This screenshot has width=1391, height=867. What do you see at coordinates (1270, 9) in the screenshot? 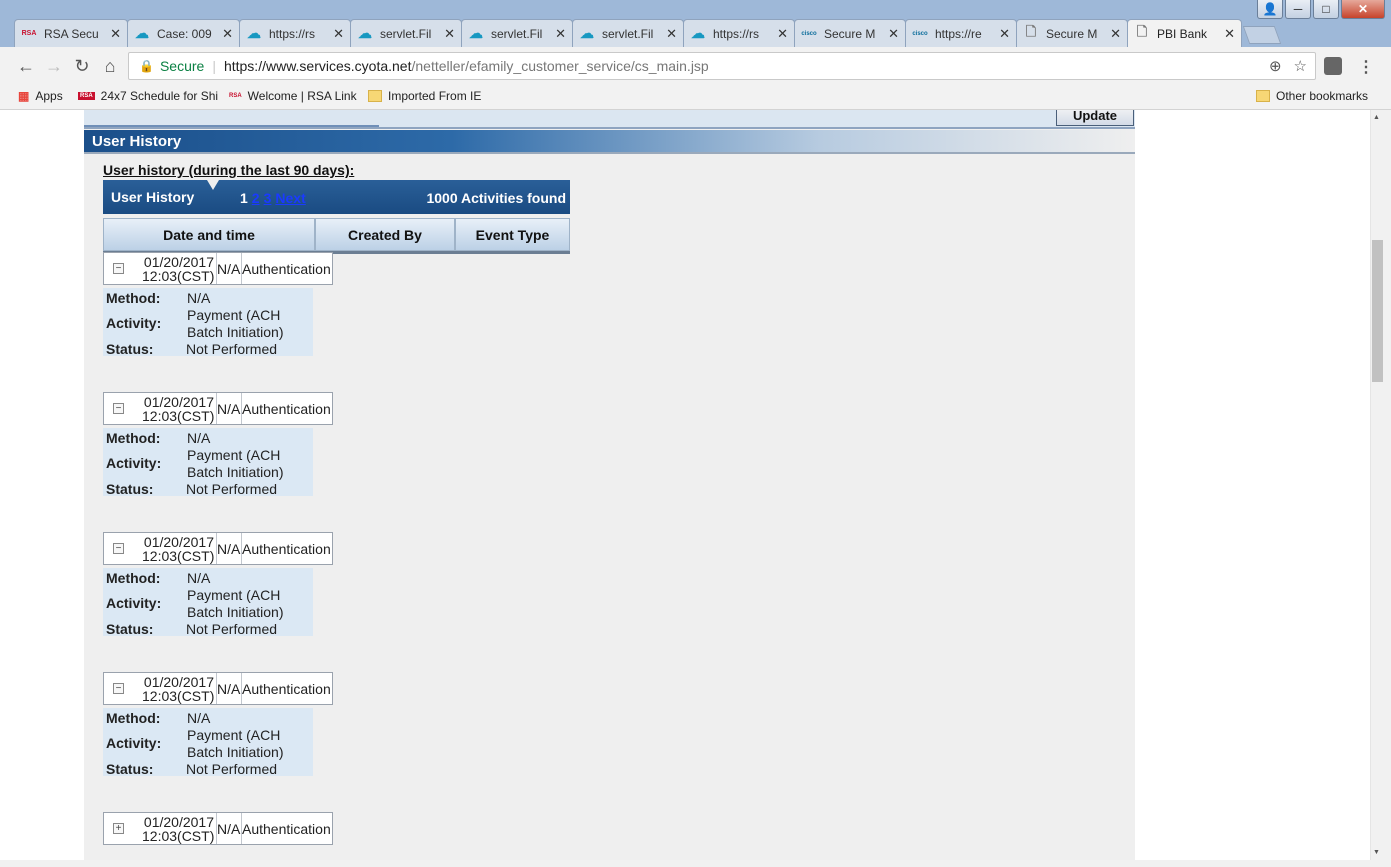
I see `profile-button: 👤` at bounding box center [1270, 9].